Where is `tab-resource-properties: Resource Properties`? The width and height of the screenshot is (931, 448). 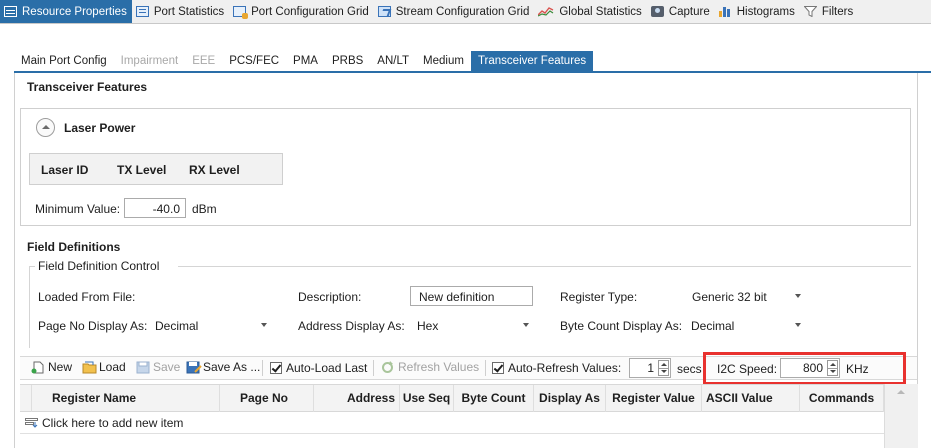
tab-resource-properties: Resource Properties is located at coordinates (66, 11).